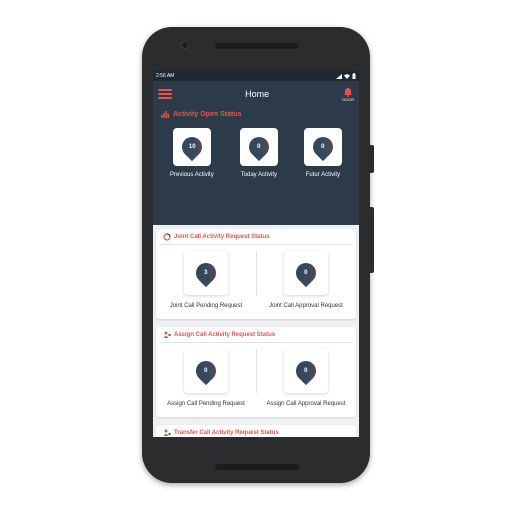 Image resolution: width=512 pixels, height=512 pixels. What do you see at coordinates (167, 334) in the screenshot?
I see `assign-icon` at bounding box center [167, 334].